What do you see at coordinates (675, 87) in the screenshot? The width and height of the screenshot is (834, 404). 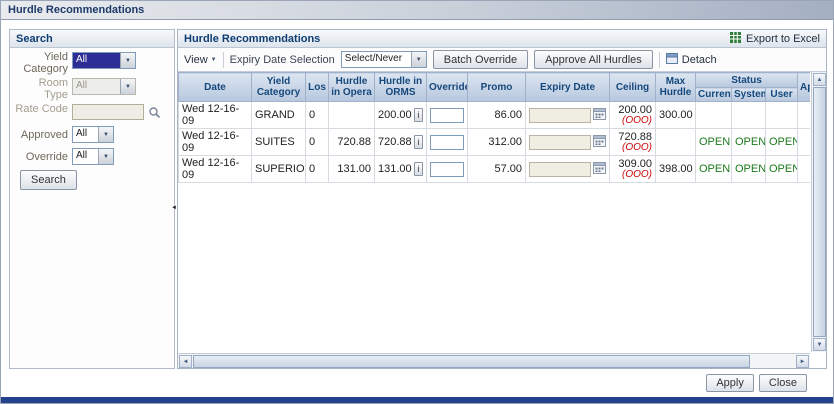 I see `col-header-max-hurdle: Max Hurdle` at bounding box center [675, 87].